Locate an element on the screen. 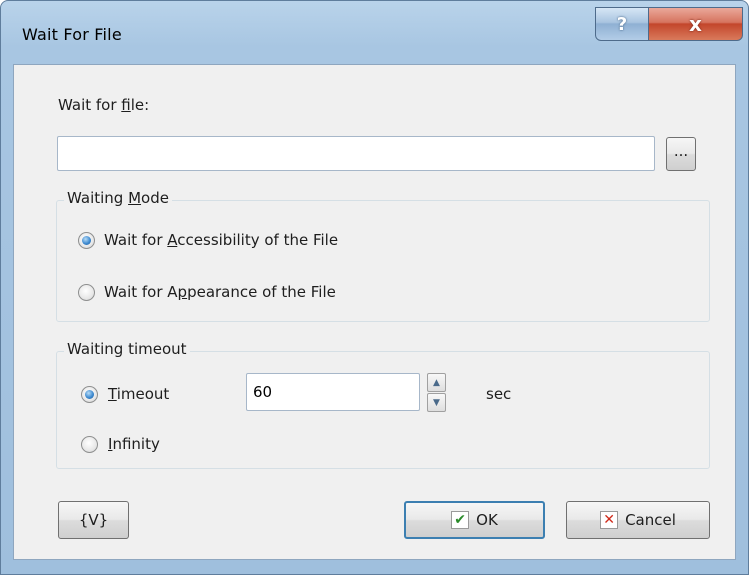 The width and height of the screenshot is (749, 575). radio-appearance is located at coordinates (86, 292).